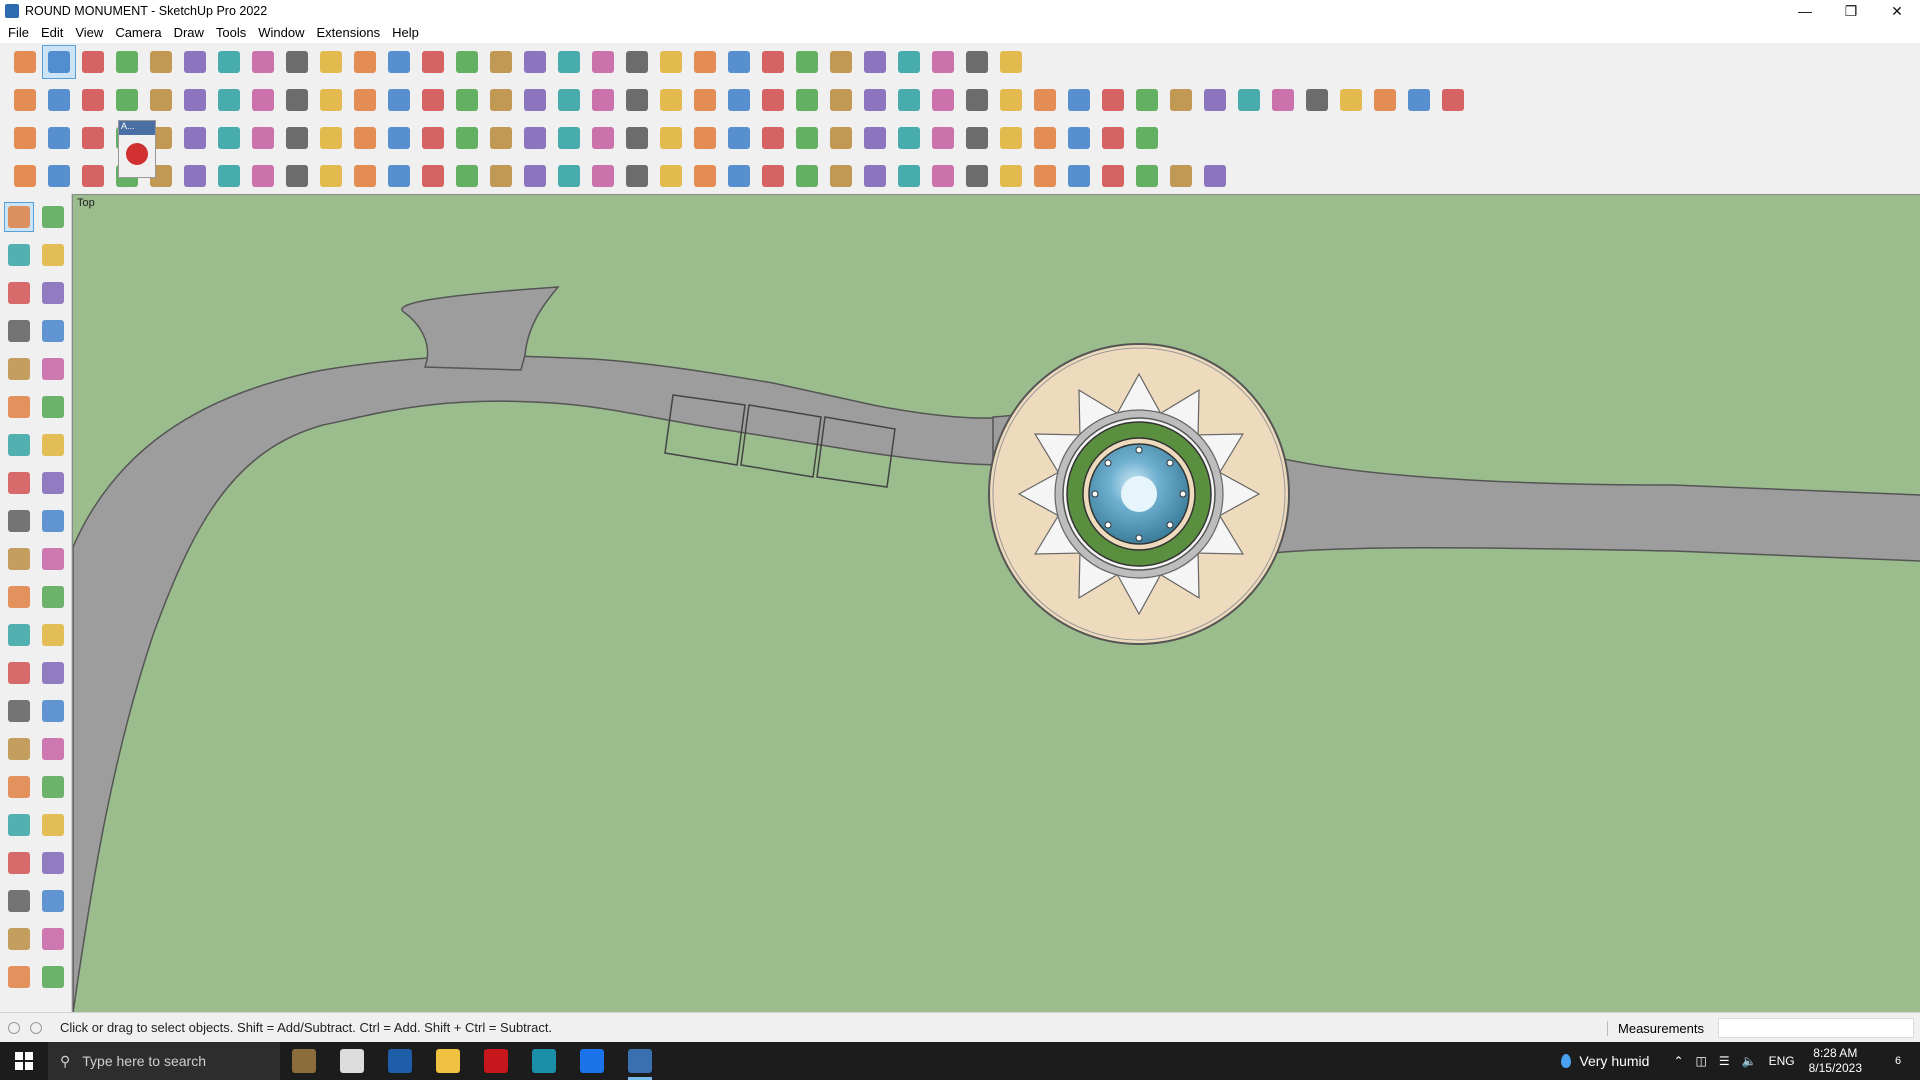 Image resolution: width=1920 pixels, height=1080 pixels. Describe the element at coordinates (603, 176) in the screenshot. I see `hand-tool-button` at that location.